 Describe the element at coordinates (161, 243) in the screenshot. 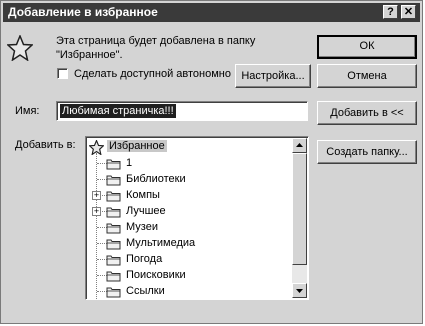

I see `tree-folder-label: Мультимедиа` at that location.